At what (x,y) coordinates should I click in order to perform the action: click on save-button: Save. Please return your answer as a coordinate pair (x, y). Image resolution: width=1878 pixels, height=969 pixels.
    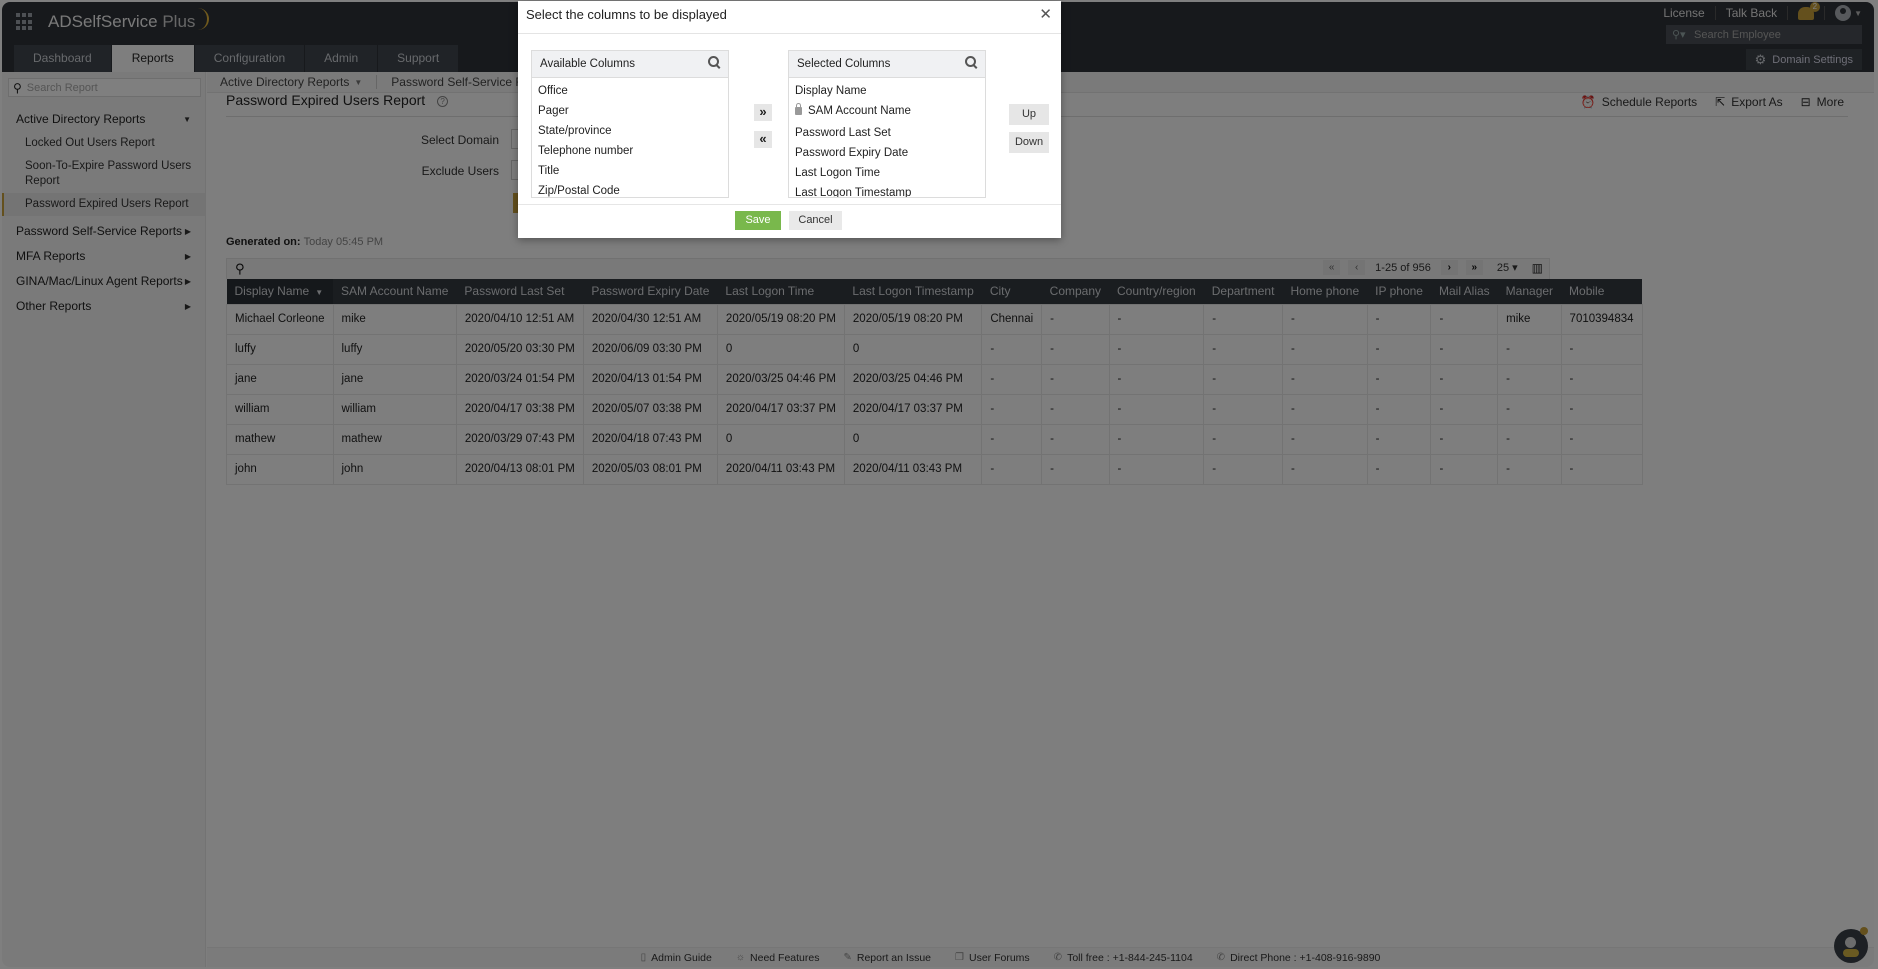
    Looking at the image, I should click on (758, 220).